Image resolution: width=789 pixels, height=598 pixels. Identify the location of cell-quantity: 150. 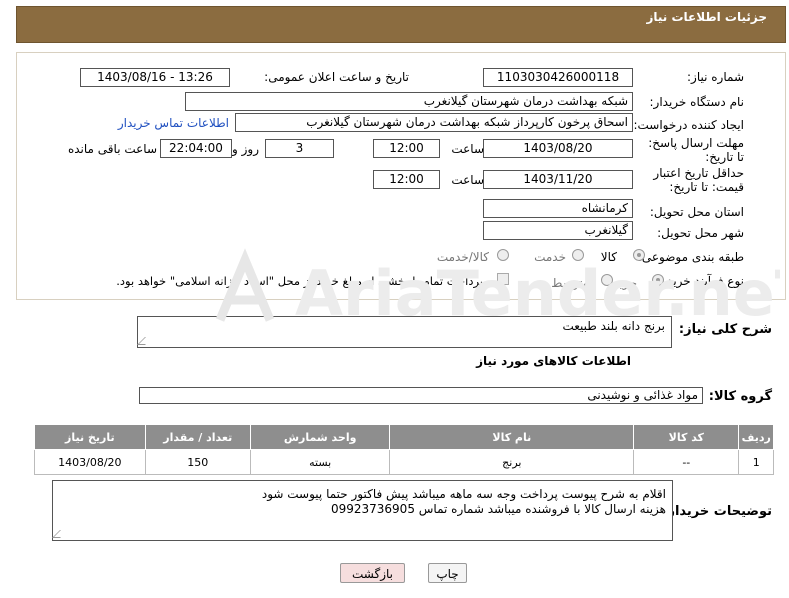
(197, 462).